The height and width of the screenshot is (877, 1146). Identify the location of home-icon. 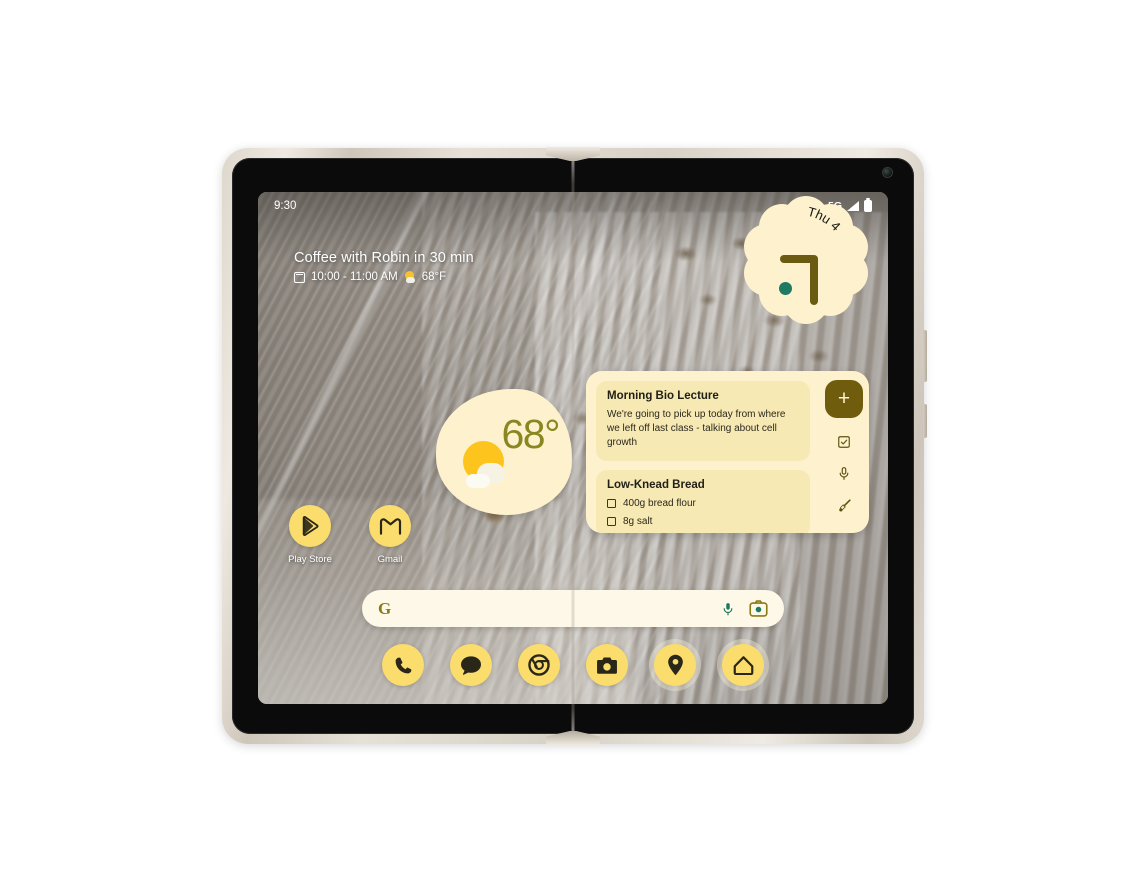
(743, 665).